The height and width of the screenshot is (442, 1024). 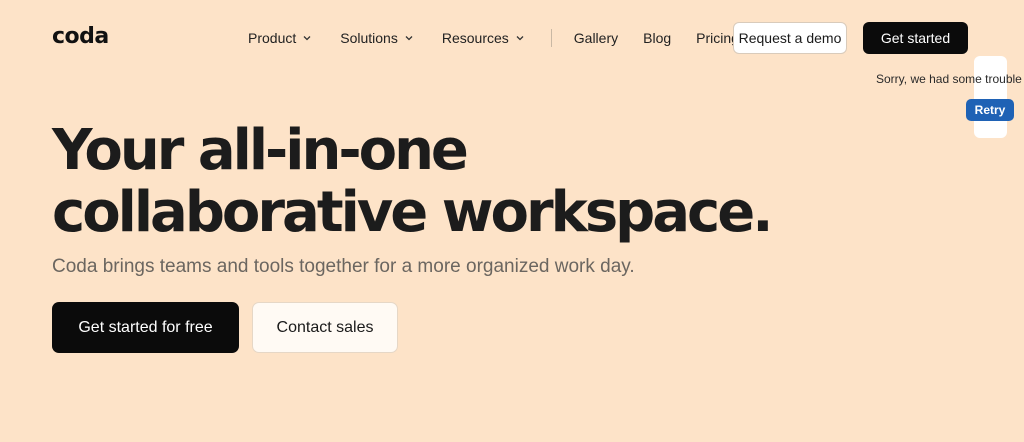 What do you see at coordinates (325, 327) in the screenshot?
I see `contact-sales-button: Contact sales` at bounding box center [325, 327].